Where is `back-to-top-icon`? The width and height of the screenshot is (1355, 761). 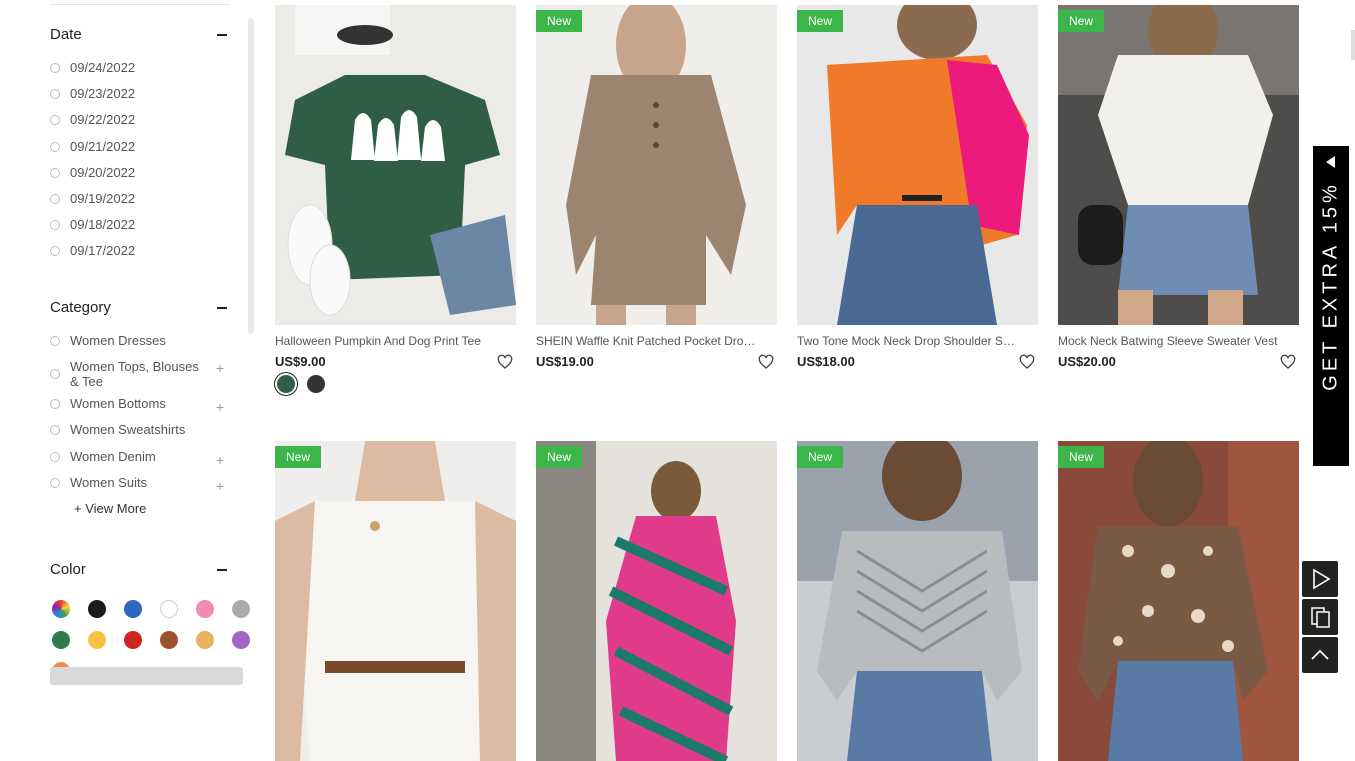
back-to-top-icon is located at coordinates (1320, 654).